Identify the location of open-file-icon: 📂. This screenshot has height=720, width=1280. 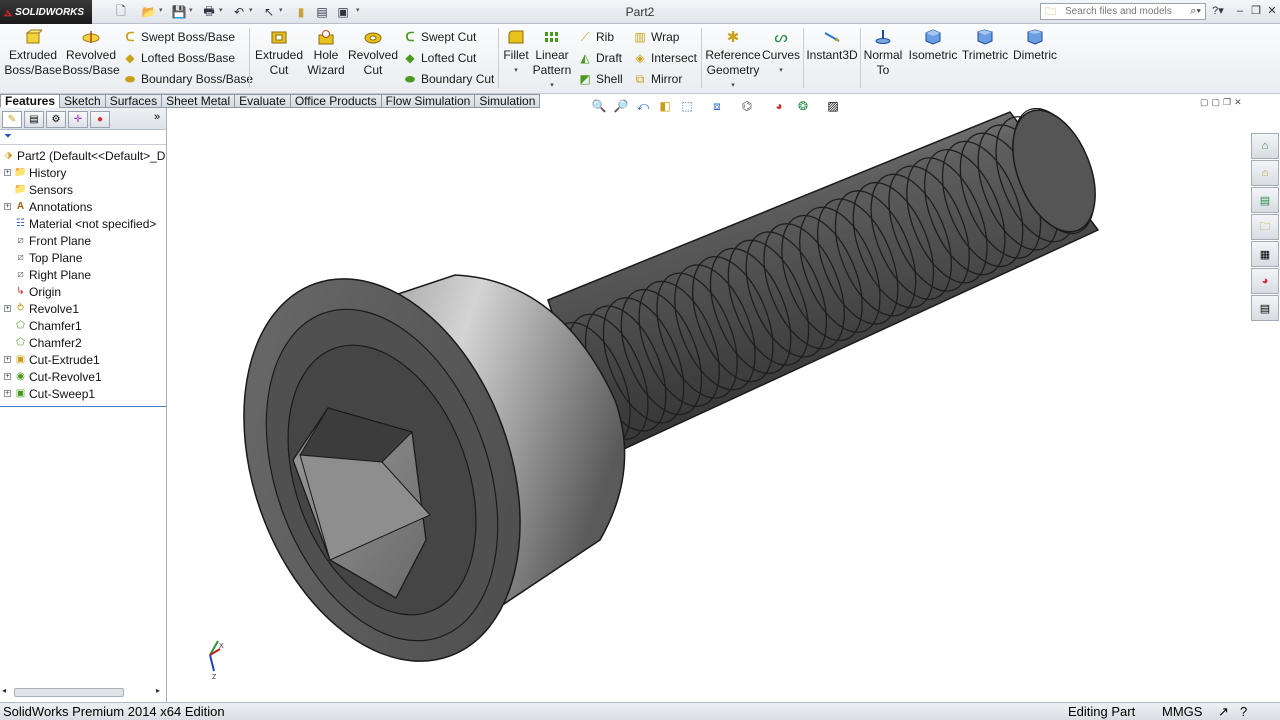
(149, 12).